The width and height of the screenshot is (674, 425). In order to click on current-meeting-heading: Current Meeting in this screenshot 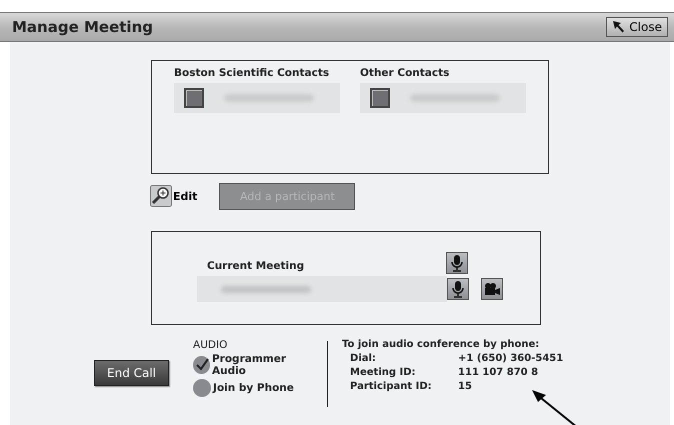, I will do `click(255, 266)`.